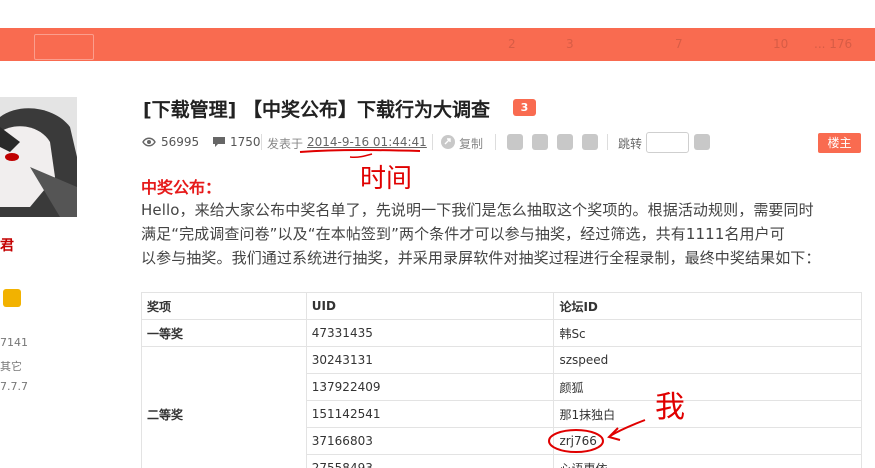 Image resolution: width=875 pixels, height=468 pixels. I want to click on annotation-me: 我, so click(670, 407).